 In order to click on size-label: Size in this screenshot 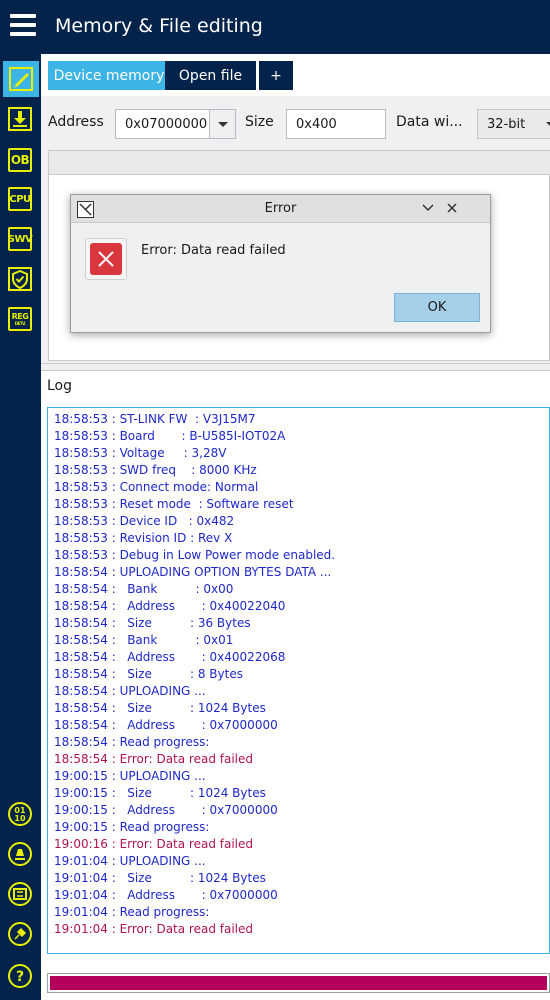, I will do `click(259, 122)`.